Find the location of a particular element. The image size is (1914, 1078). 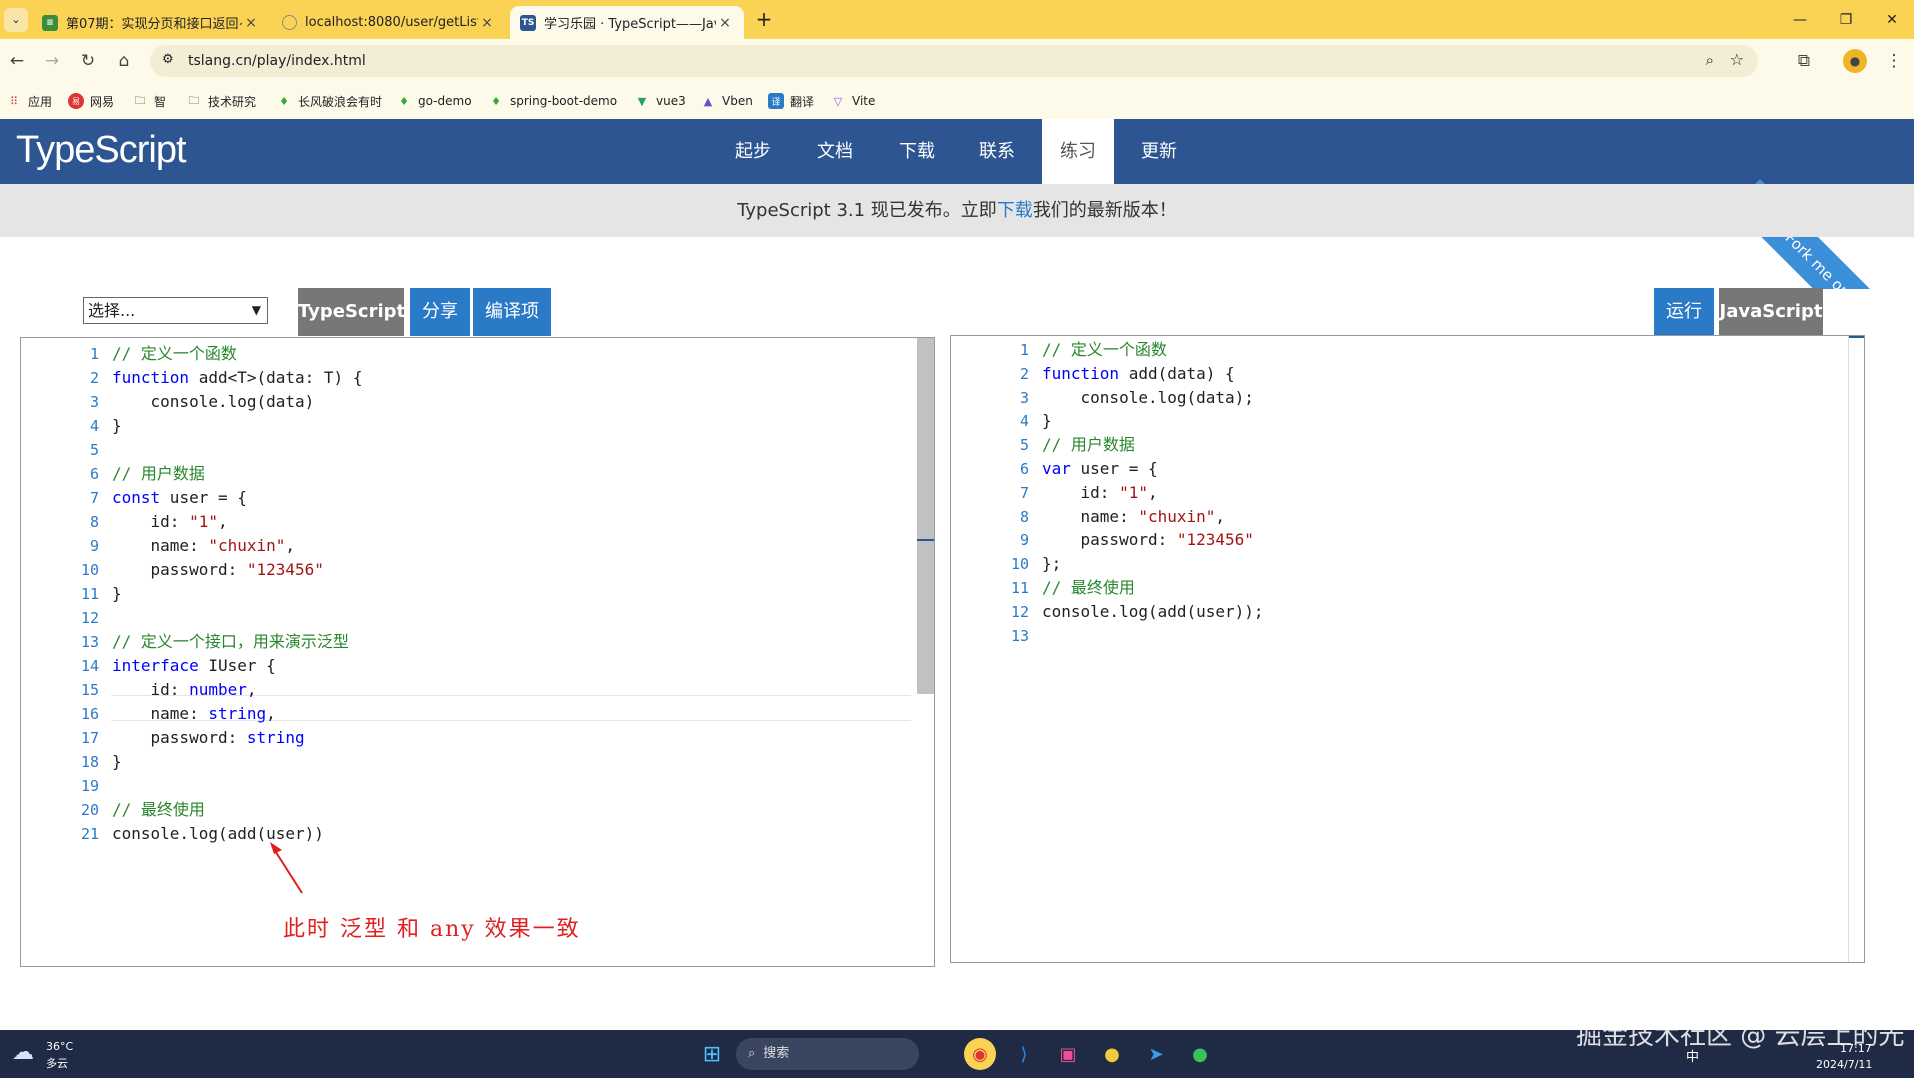

line-number: 13 is located at coordinates (1019, 635).